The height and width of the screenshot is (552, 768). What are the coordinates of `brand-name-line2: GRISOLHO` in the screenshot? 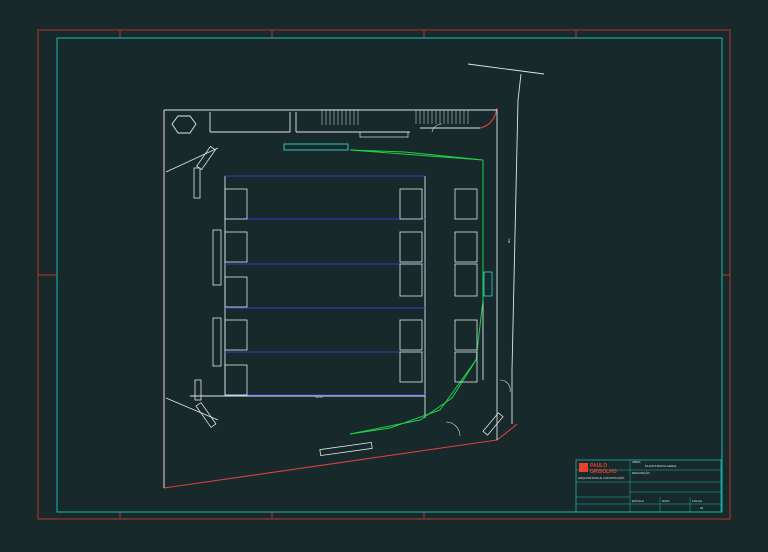 It's located at (603, 472).